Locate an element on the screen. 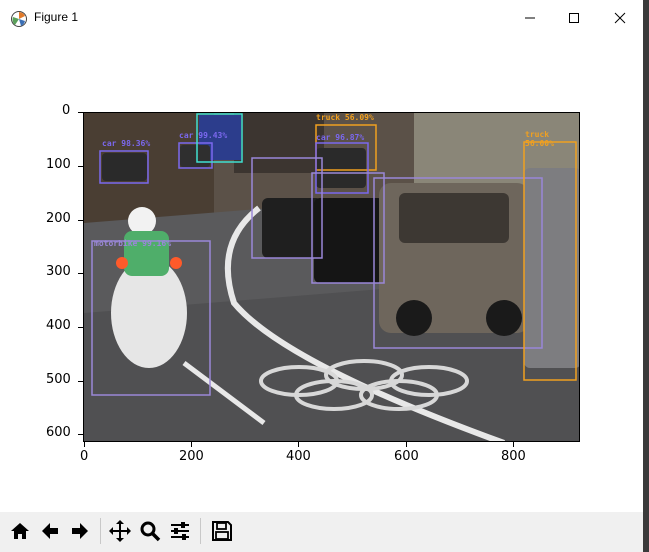 The width and height of the screenshot is (649, 552). minimize-icon is located at coordinates (530, 18).